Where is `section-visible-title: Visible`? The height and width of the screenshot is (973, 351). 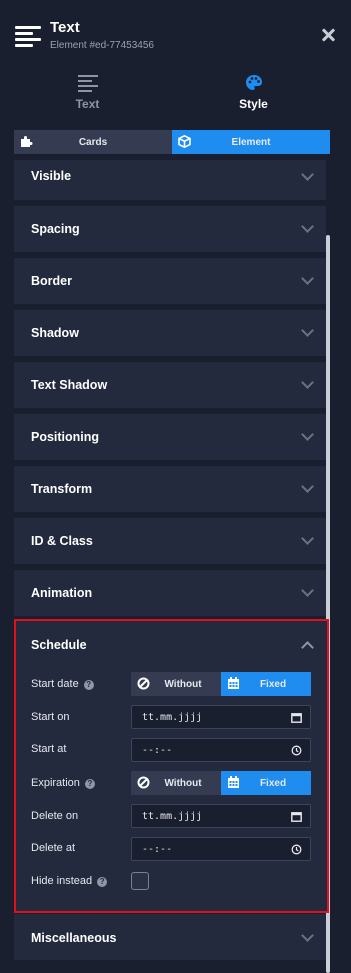 section-visible-title: Visible is located at coordinates (51, 176).